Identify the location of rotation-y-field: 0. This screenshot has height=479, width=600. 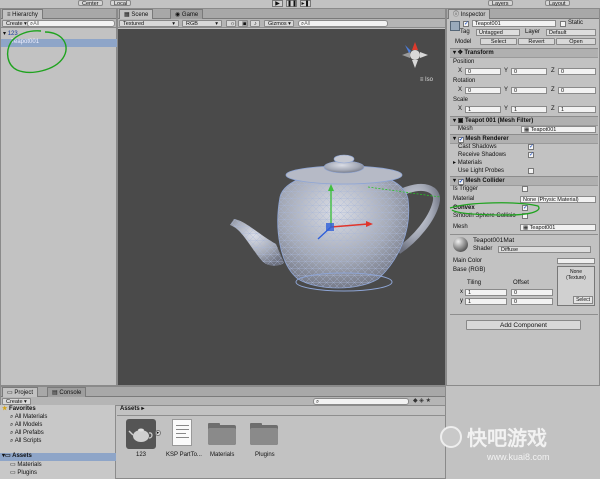
(529, 90).